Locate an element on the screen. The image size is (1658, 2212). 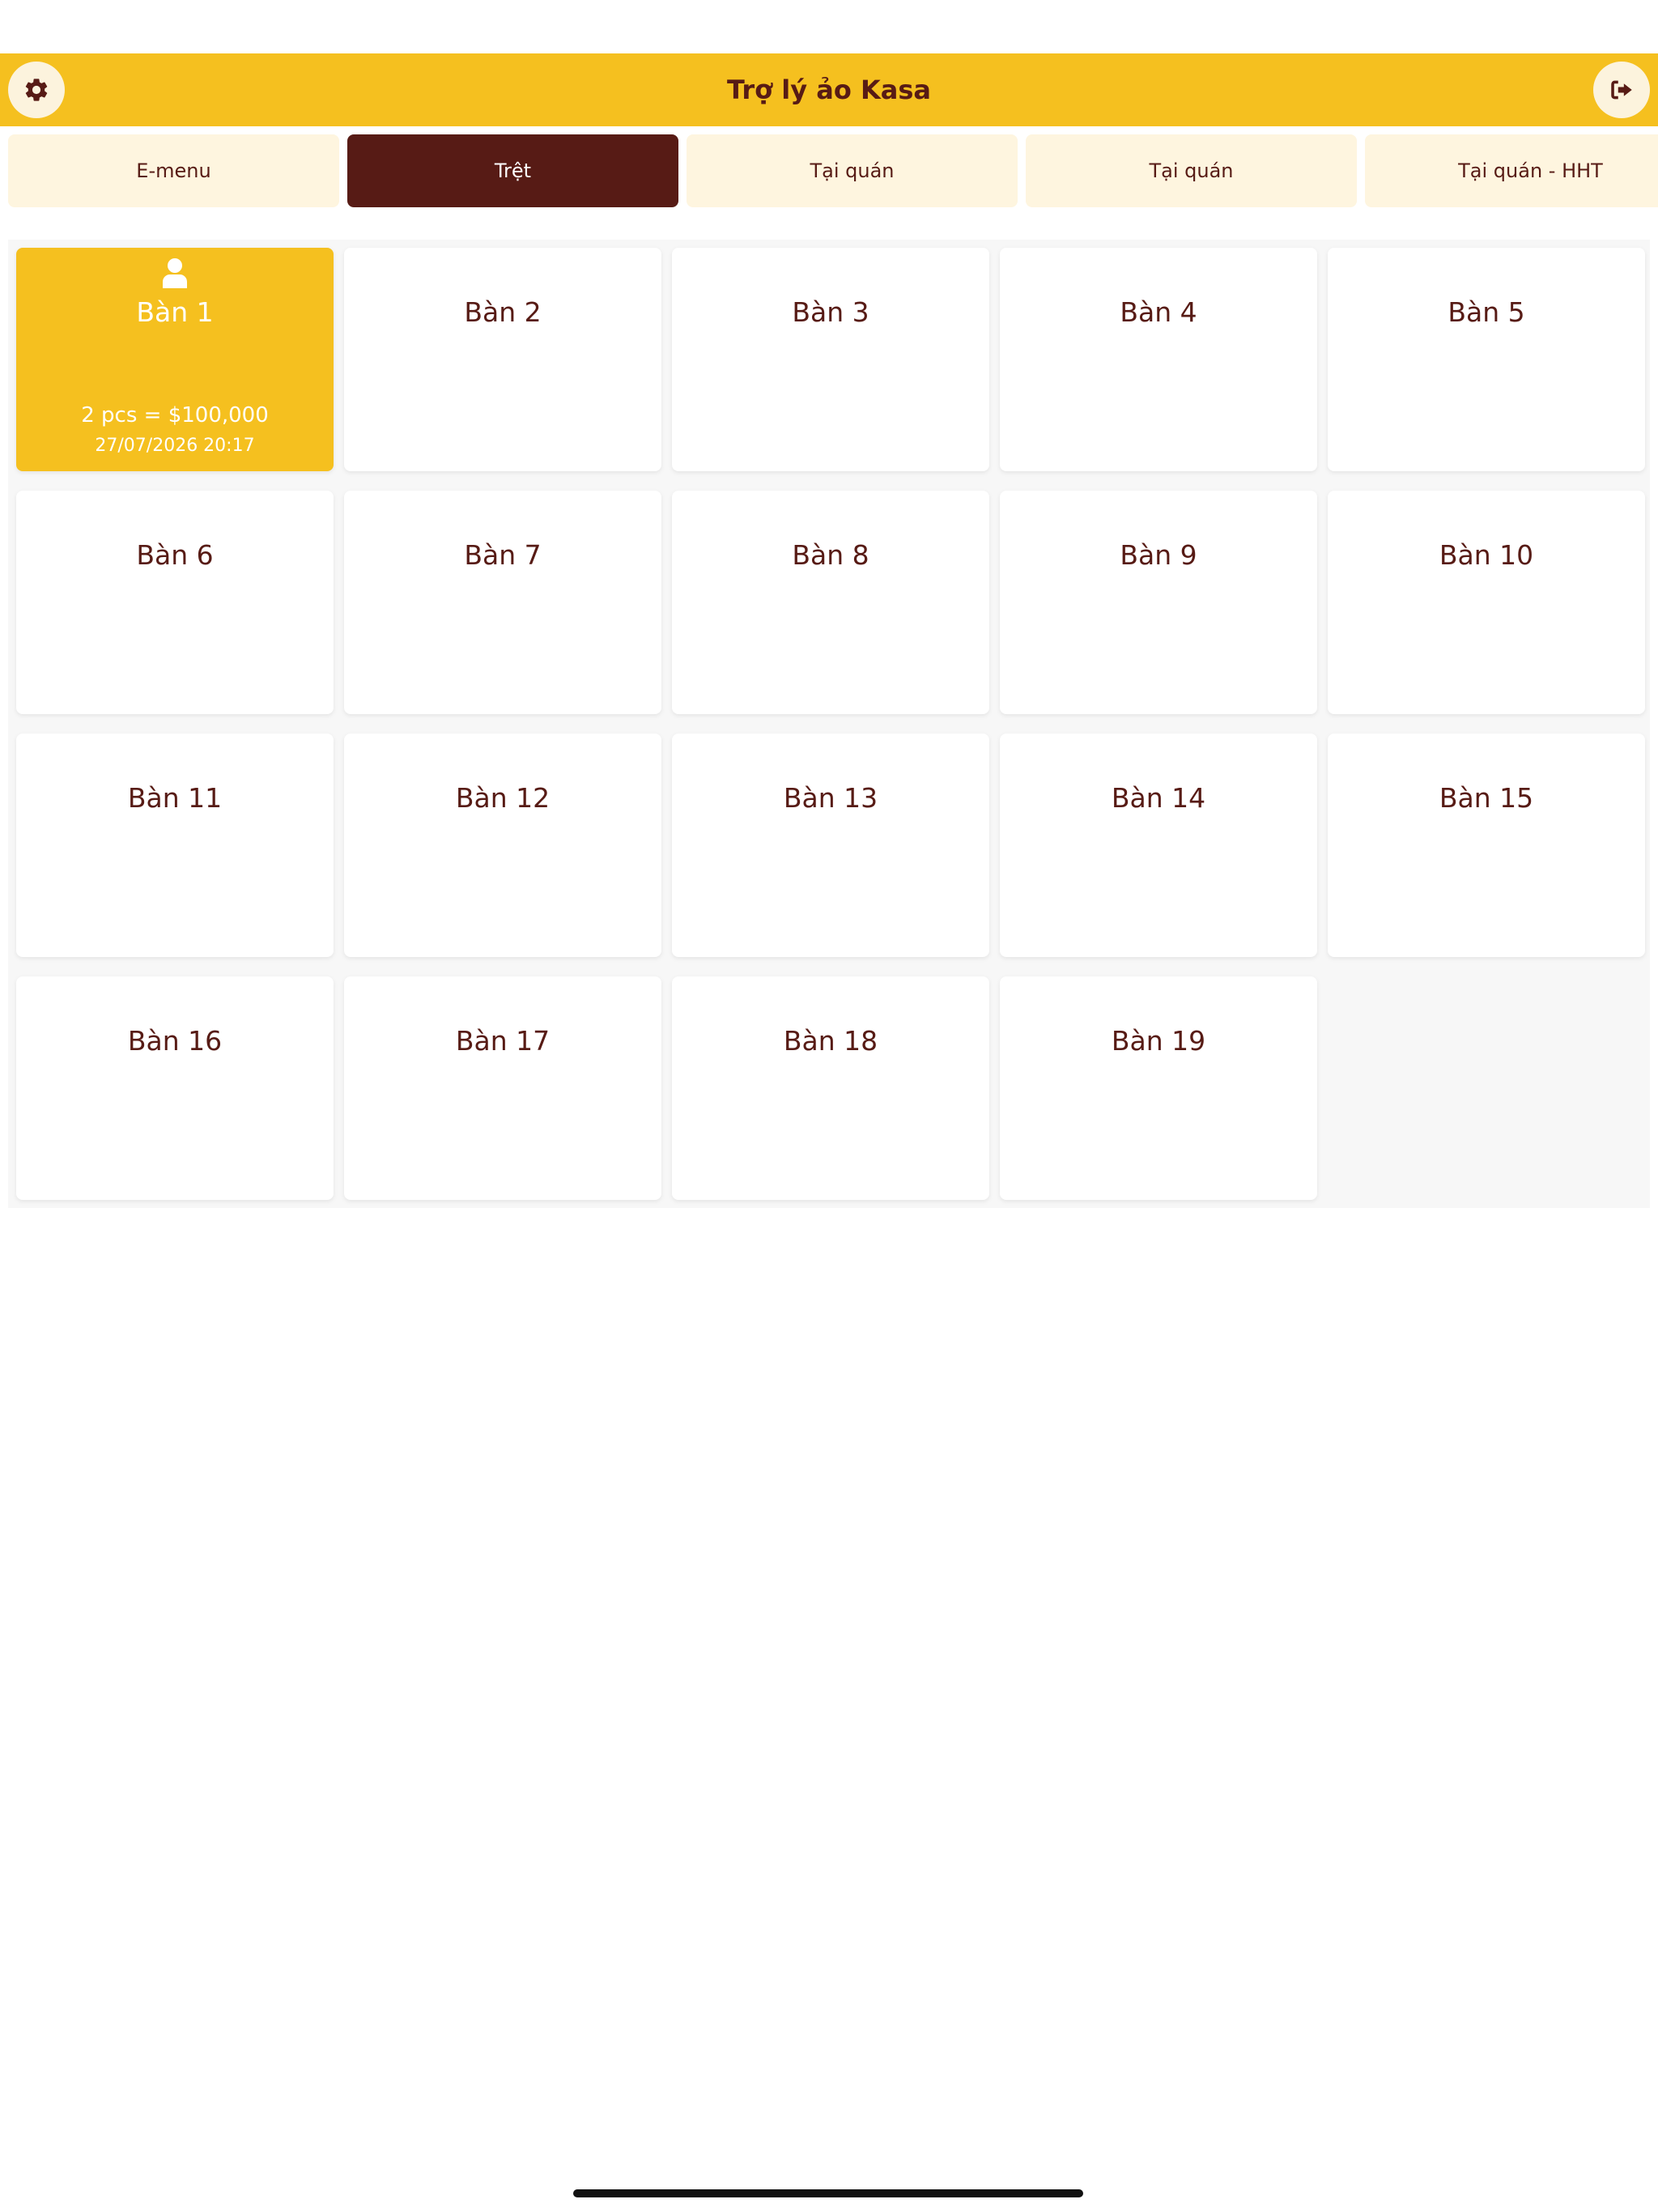
table-card-ban-18: Bàn 18 is located at coordinates (830, 1088).